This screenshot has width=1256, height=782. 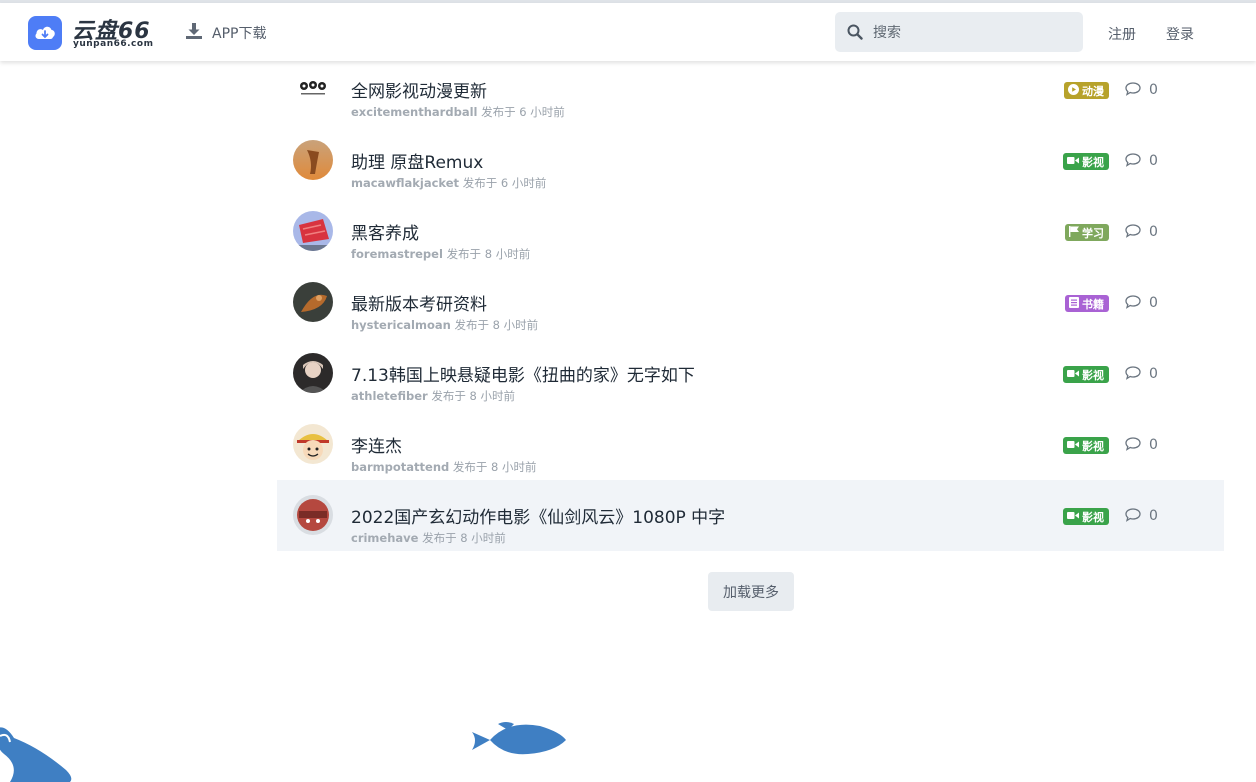 What do you see at coordinates (405, 183) in the screenshot?
I see `post-author: macawflakjacket` at bounding box center [405, 183].